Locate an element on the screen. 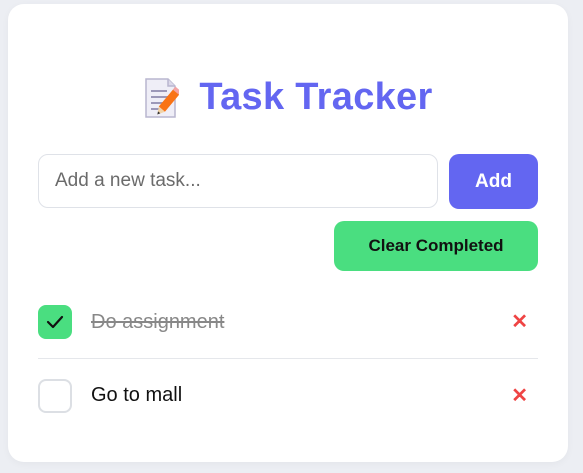 The height and width of the screenshot is (473, 583). header: Task Tracker is located at coordinates (288, 97).